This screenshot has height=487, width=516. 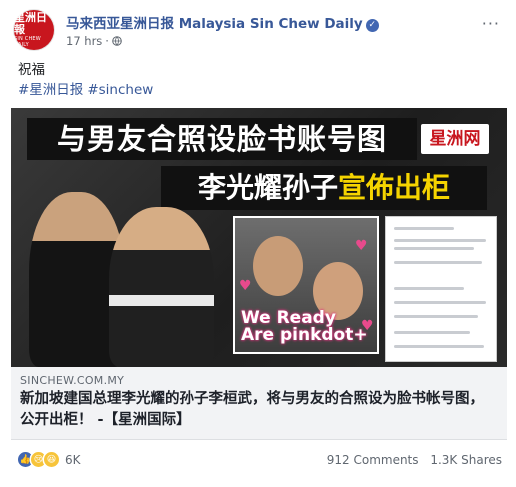 I want to click on post-meta: 17 hrs ·, so click(x=94, y=41).